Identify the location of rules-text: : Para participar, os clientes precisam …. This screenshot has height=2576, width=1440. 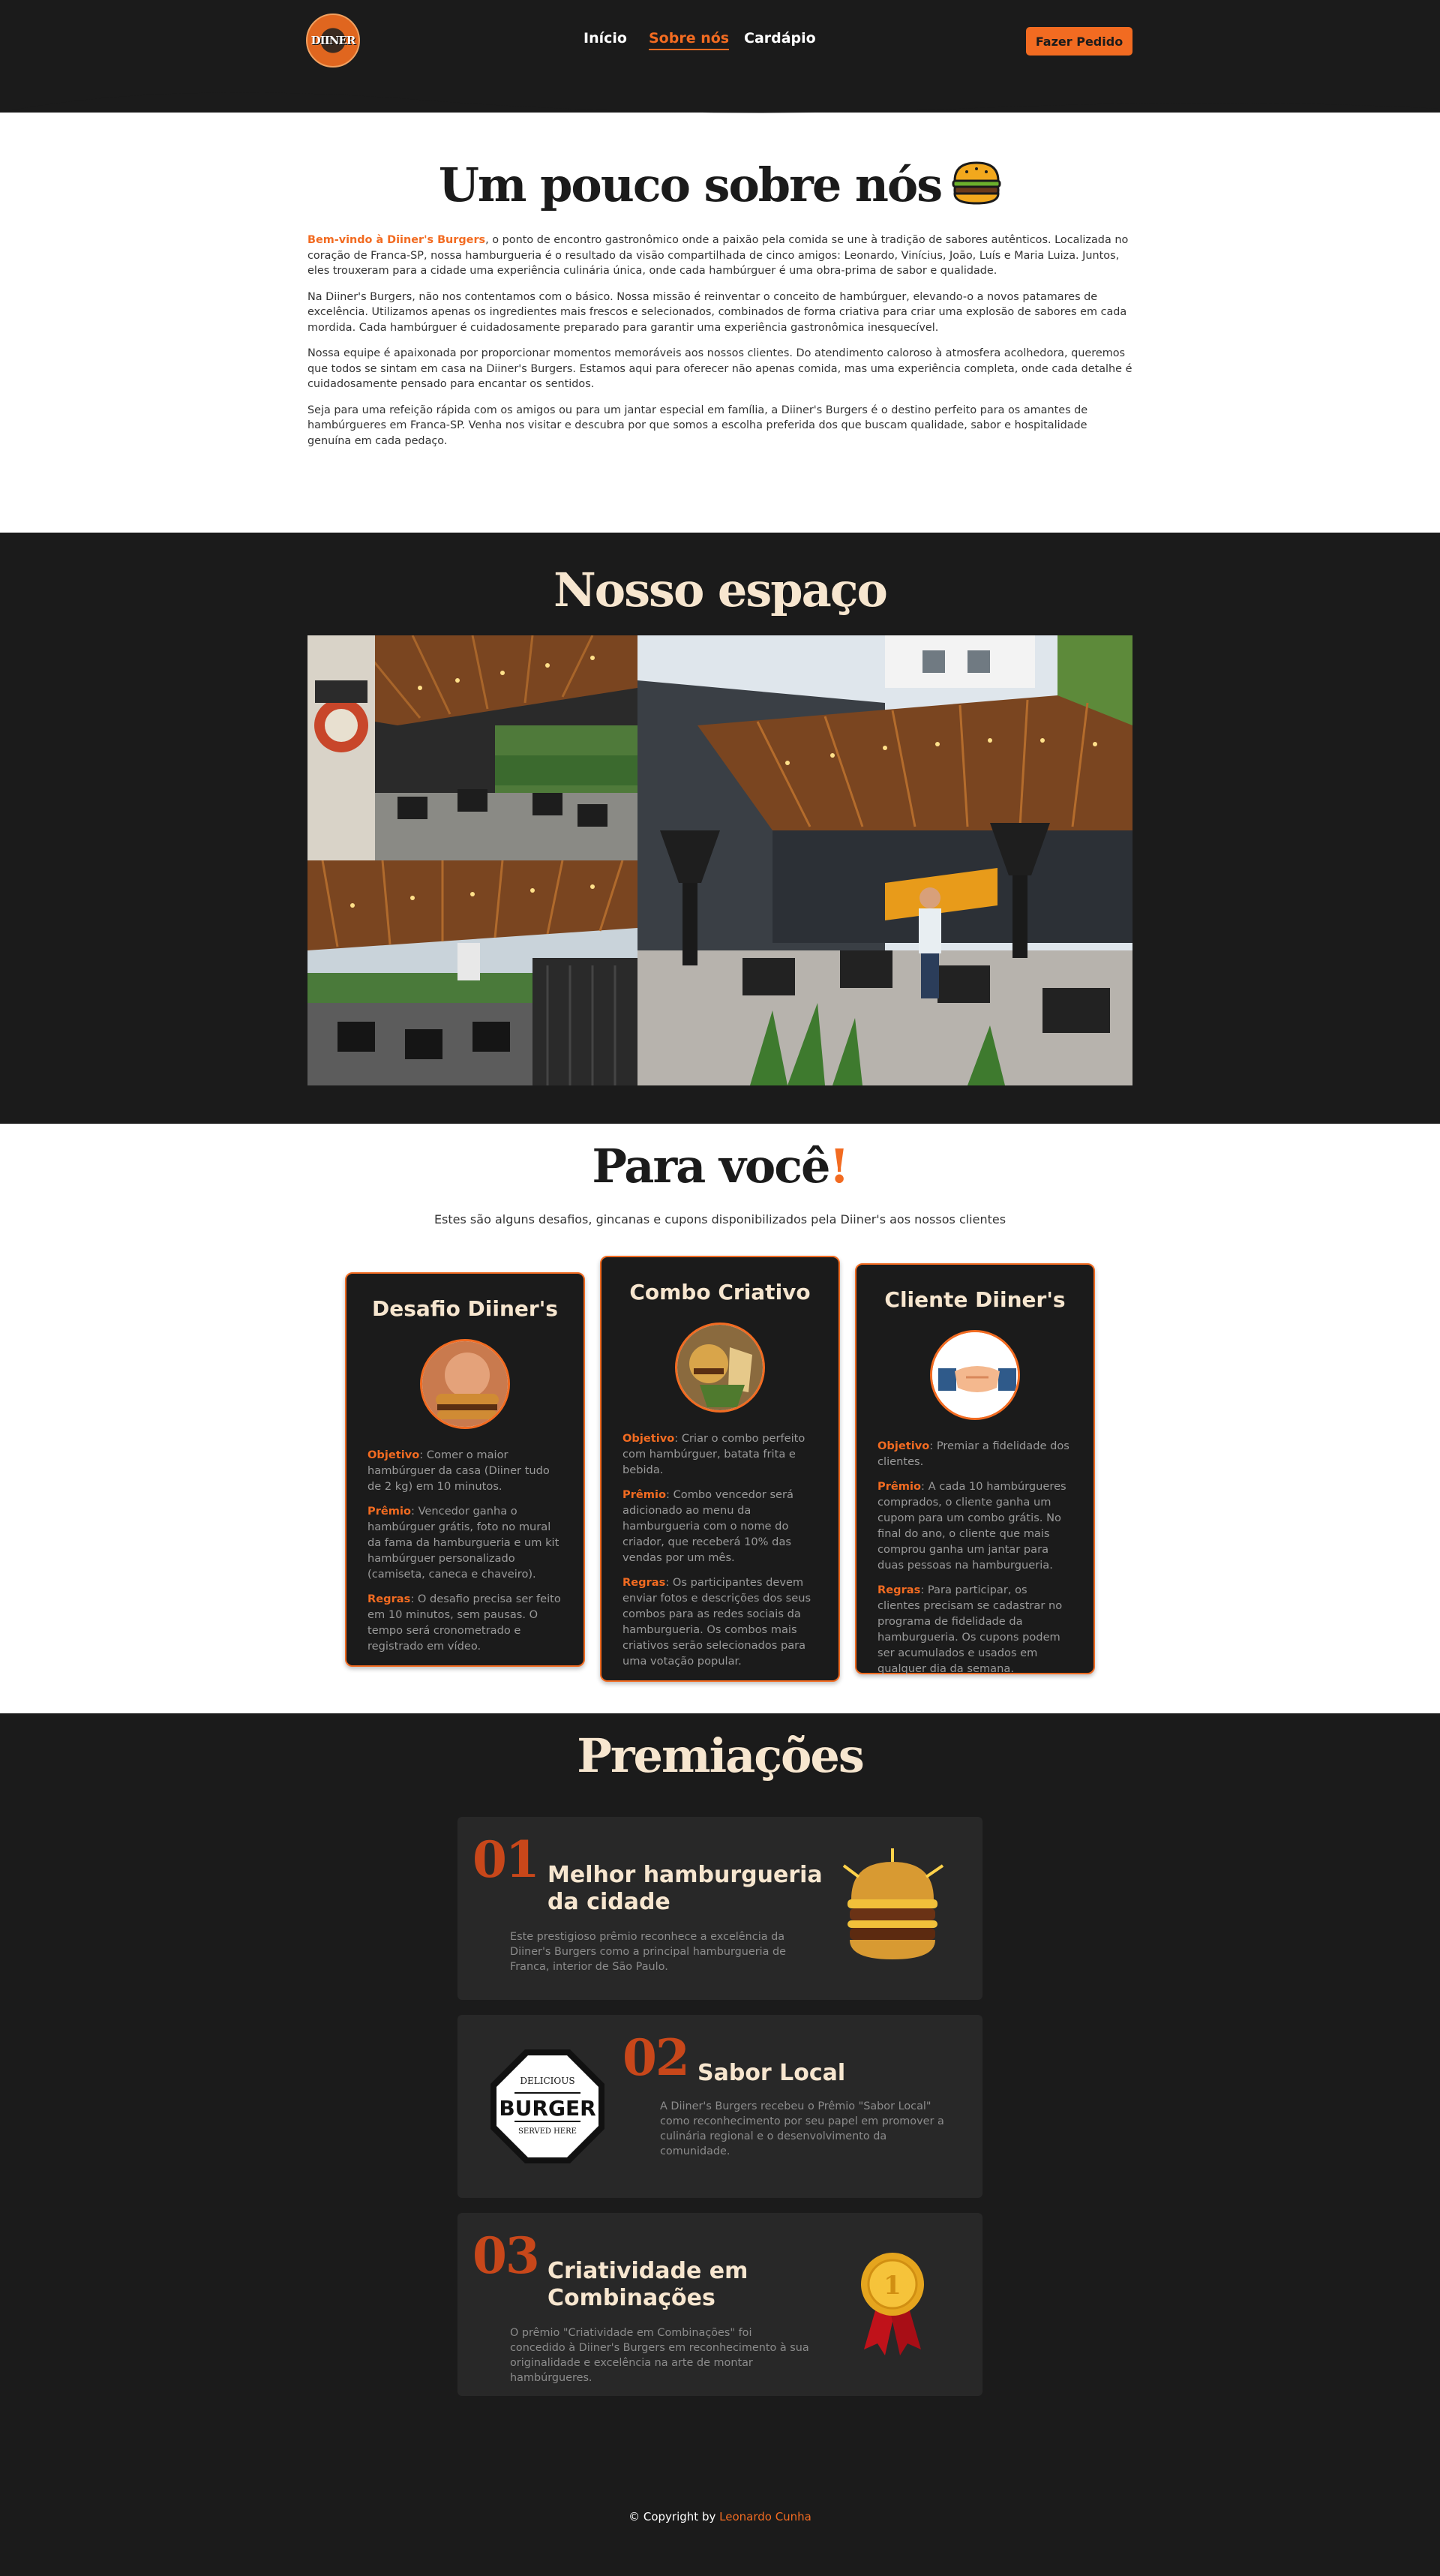
(970, 1629).